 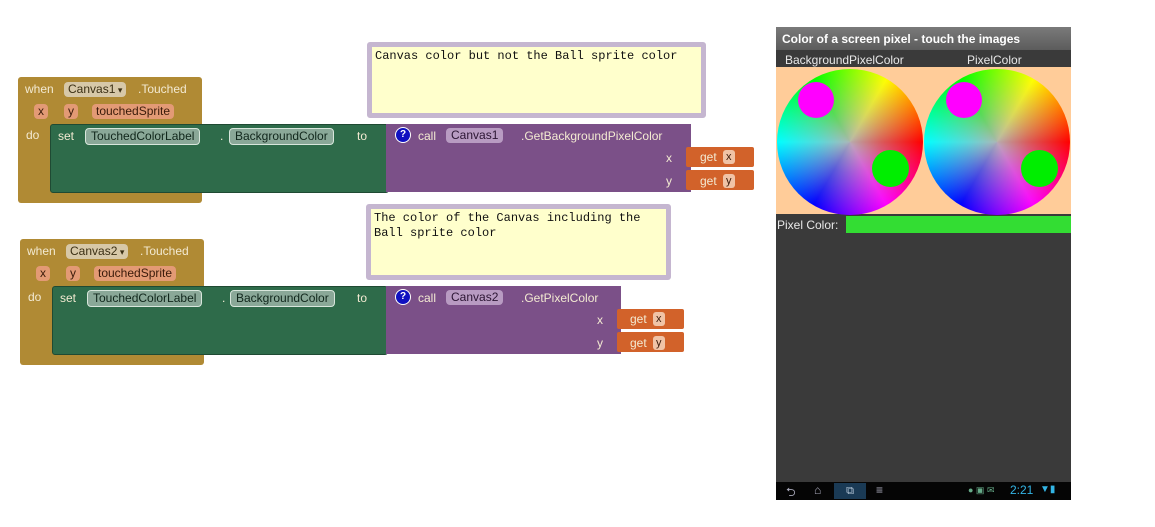 I want to click on recent-apps-icon: ⧉, so click(x=850, y=491).